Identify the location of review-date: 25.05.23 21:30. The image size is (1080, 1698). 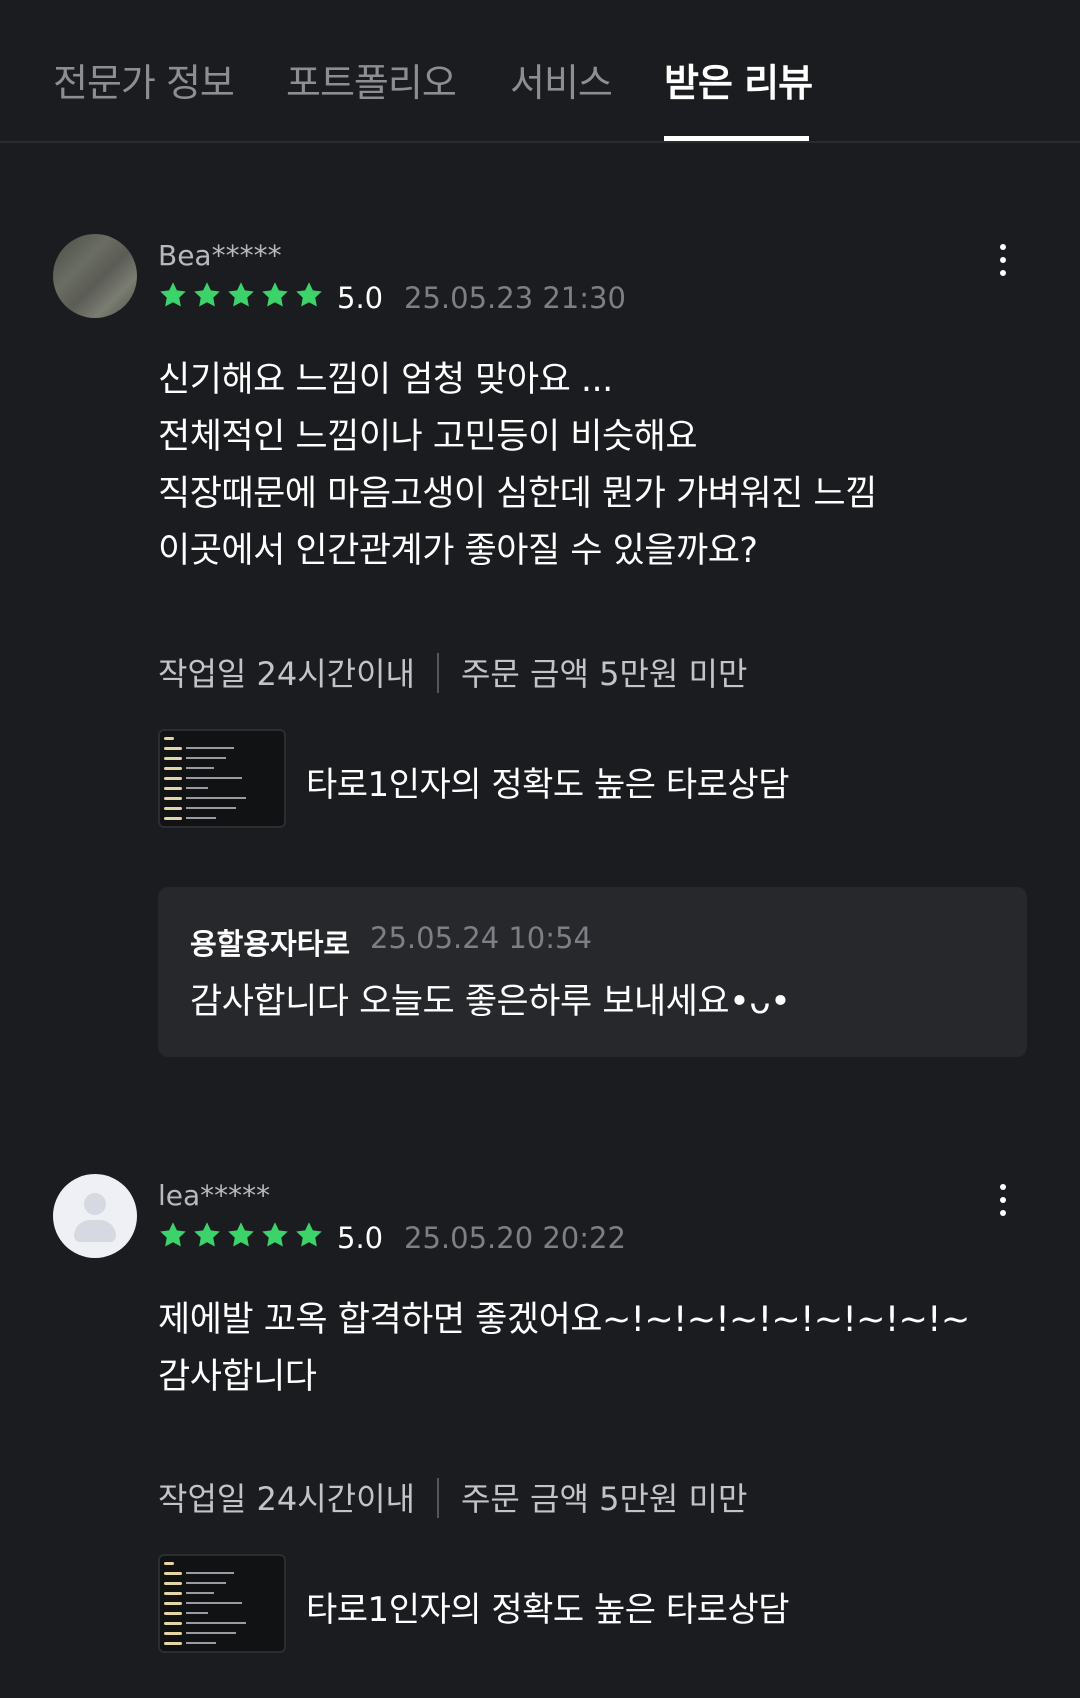
(515, 298).